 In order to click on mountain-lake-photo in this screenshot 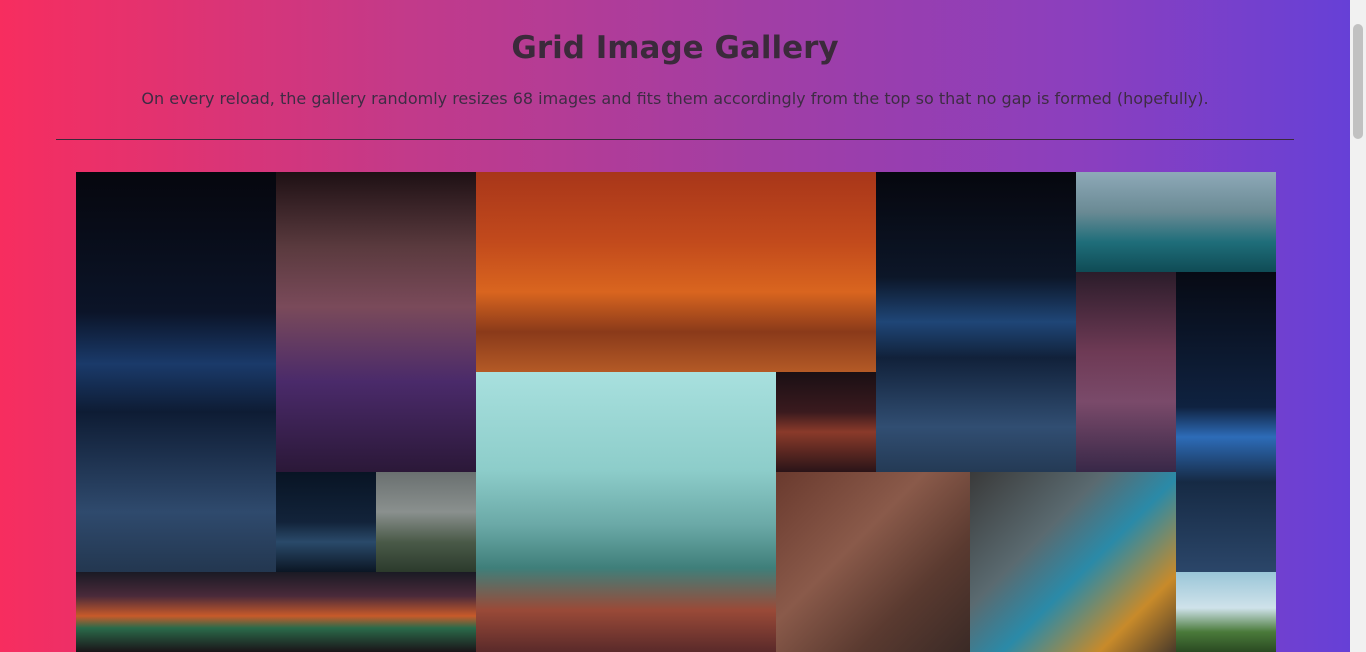, I will do `click(1176, 222)`.